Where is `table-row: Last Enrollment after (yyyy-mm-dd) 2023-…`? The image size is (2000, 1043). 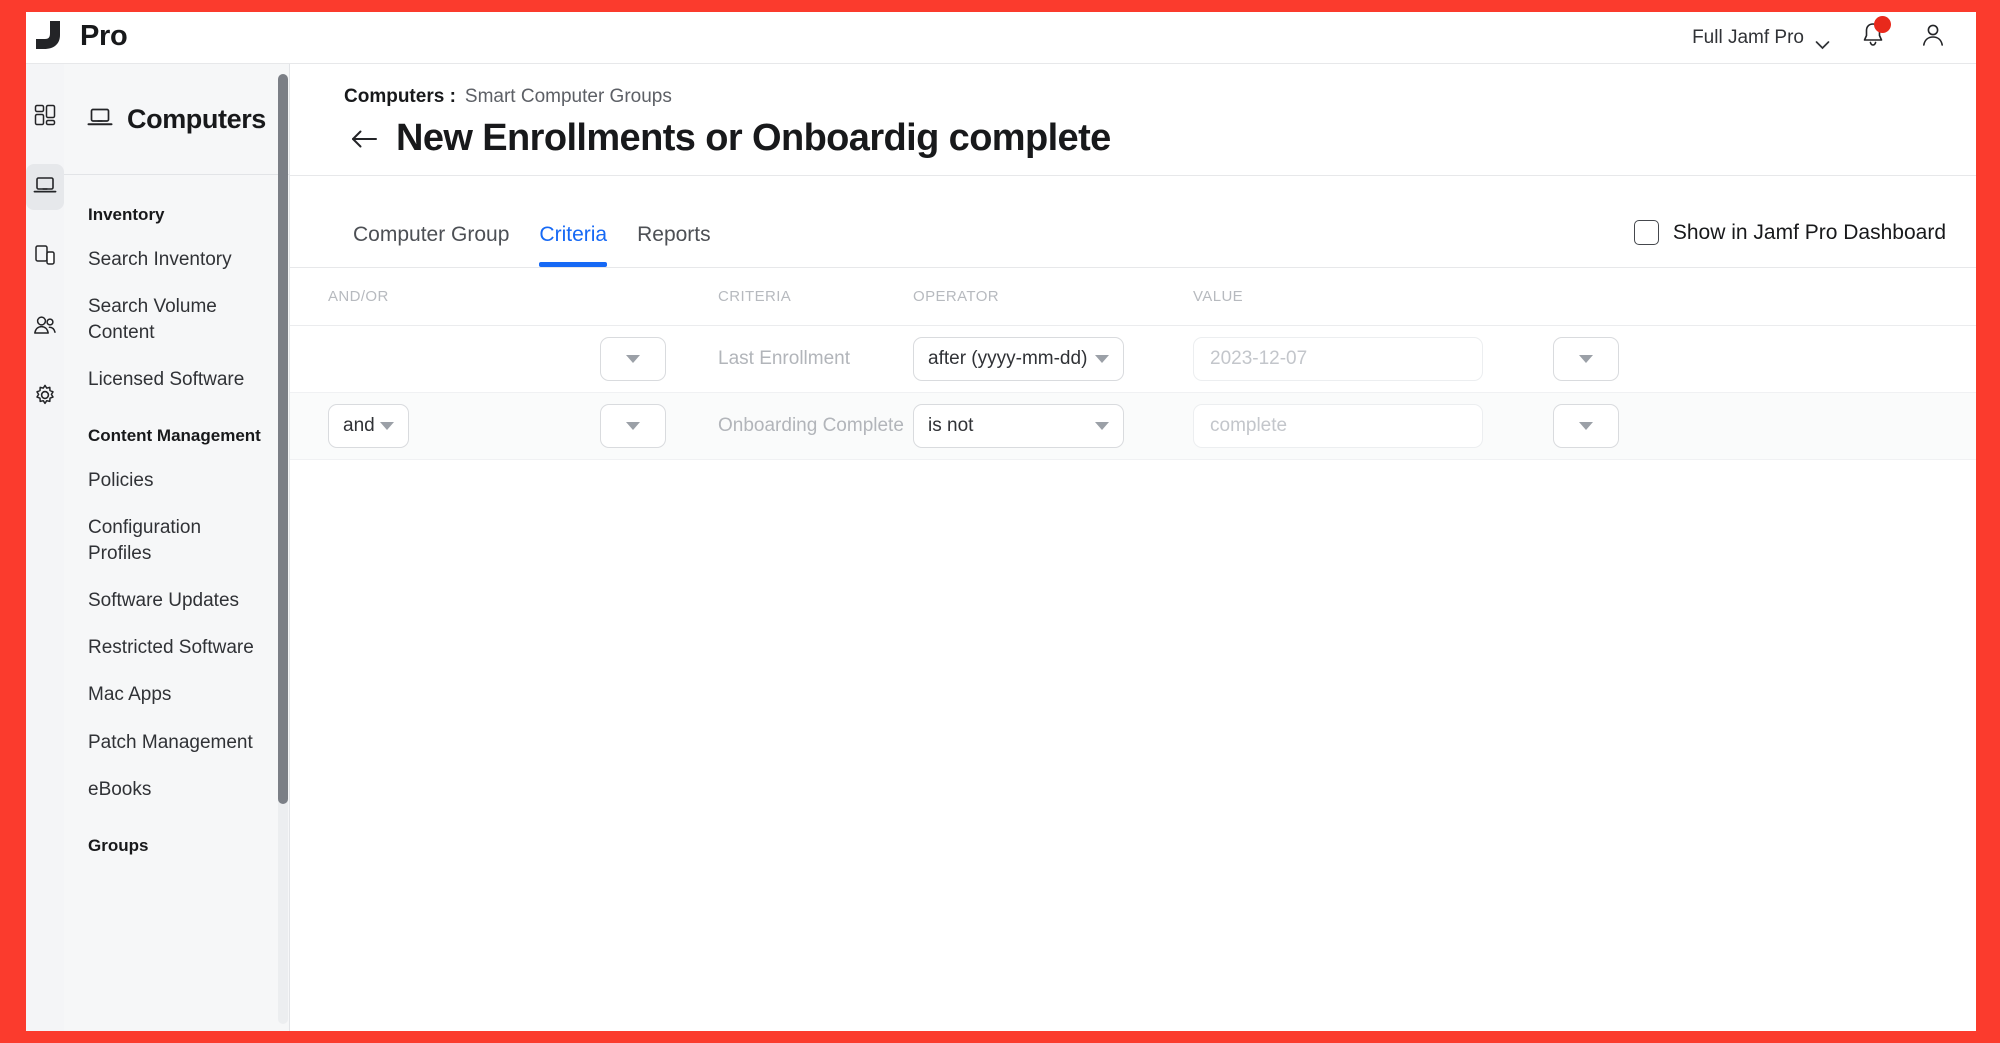 table-row: Last Enrollment after (yyyy-mm-dd) 2023-… is located at coordinates (1133, 359).